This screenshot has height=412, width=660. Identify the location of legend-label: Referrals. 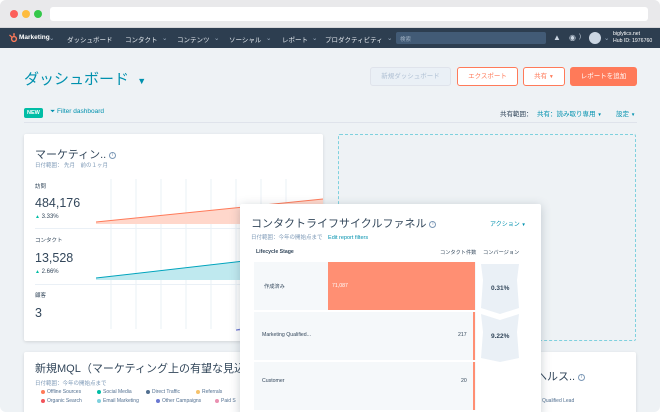
(212, 392).